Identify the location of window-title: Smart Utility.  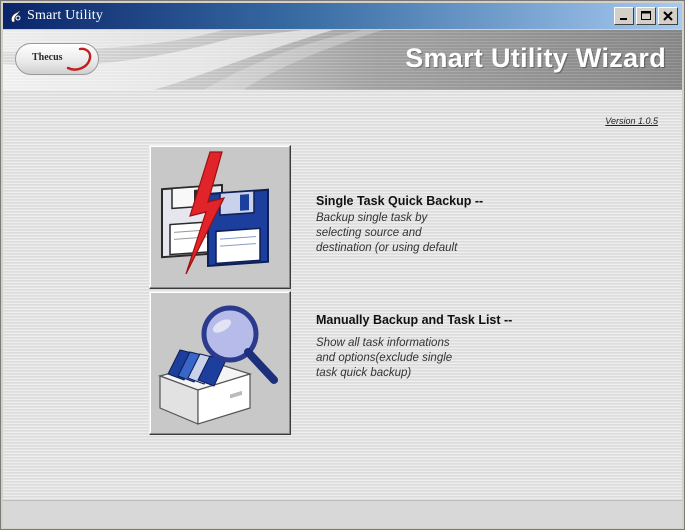
(65, 15).